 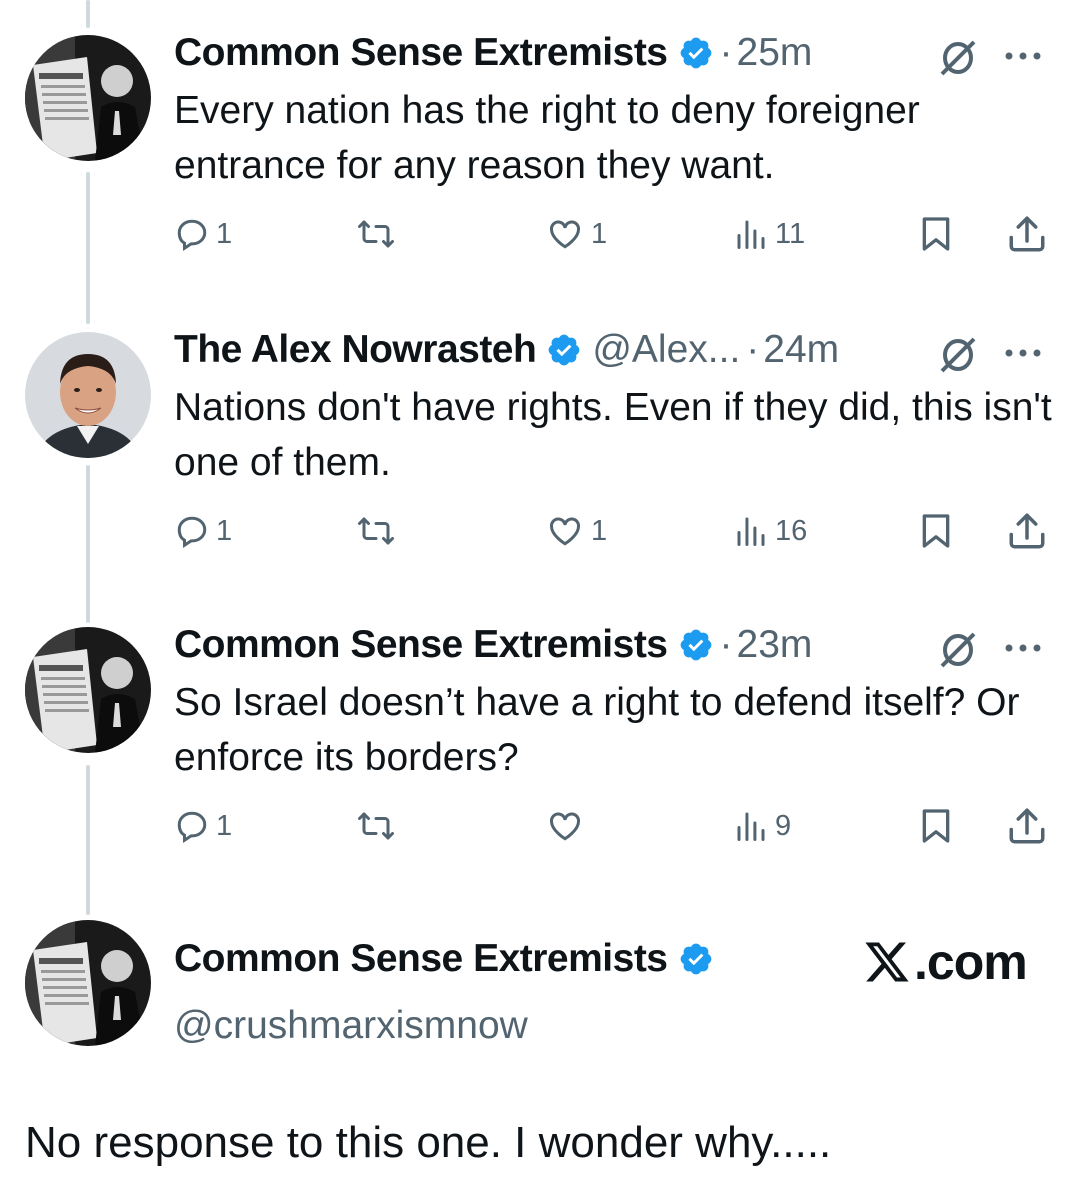 I want to click on profile-handle: @crushmarxismnow, so click(x=351, y=1026).